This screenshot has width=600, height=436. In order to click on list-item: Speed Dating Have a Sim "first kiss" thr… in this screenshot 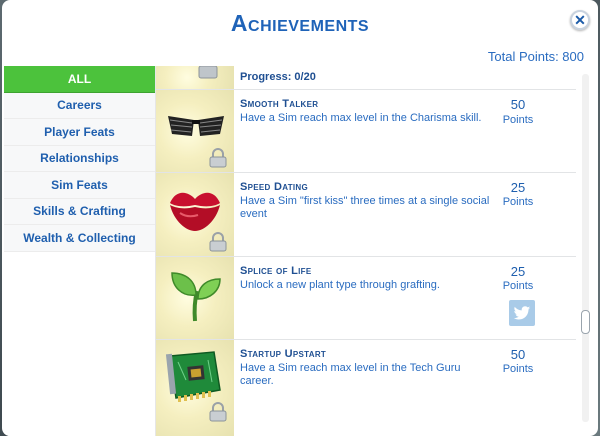, I will do `click(366, 215)`.